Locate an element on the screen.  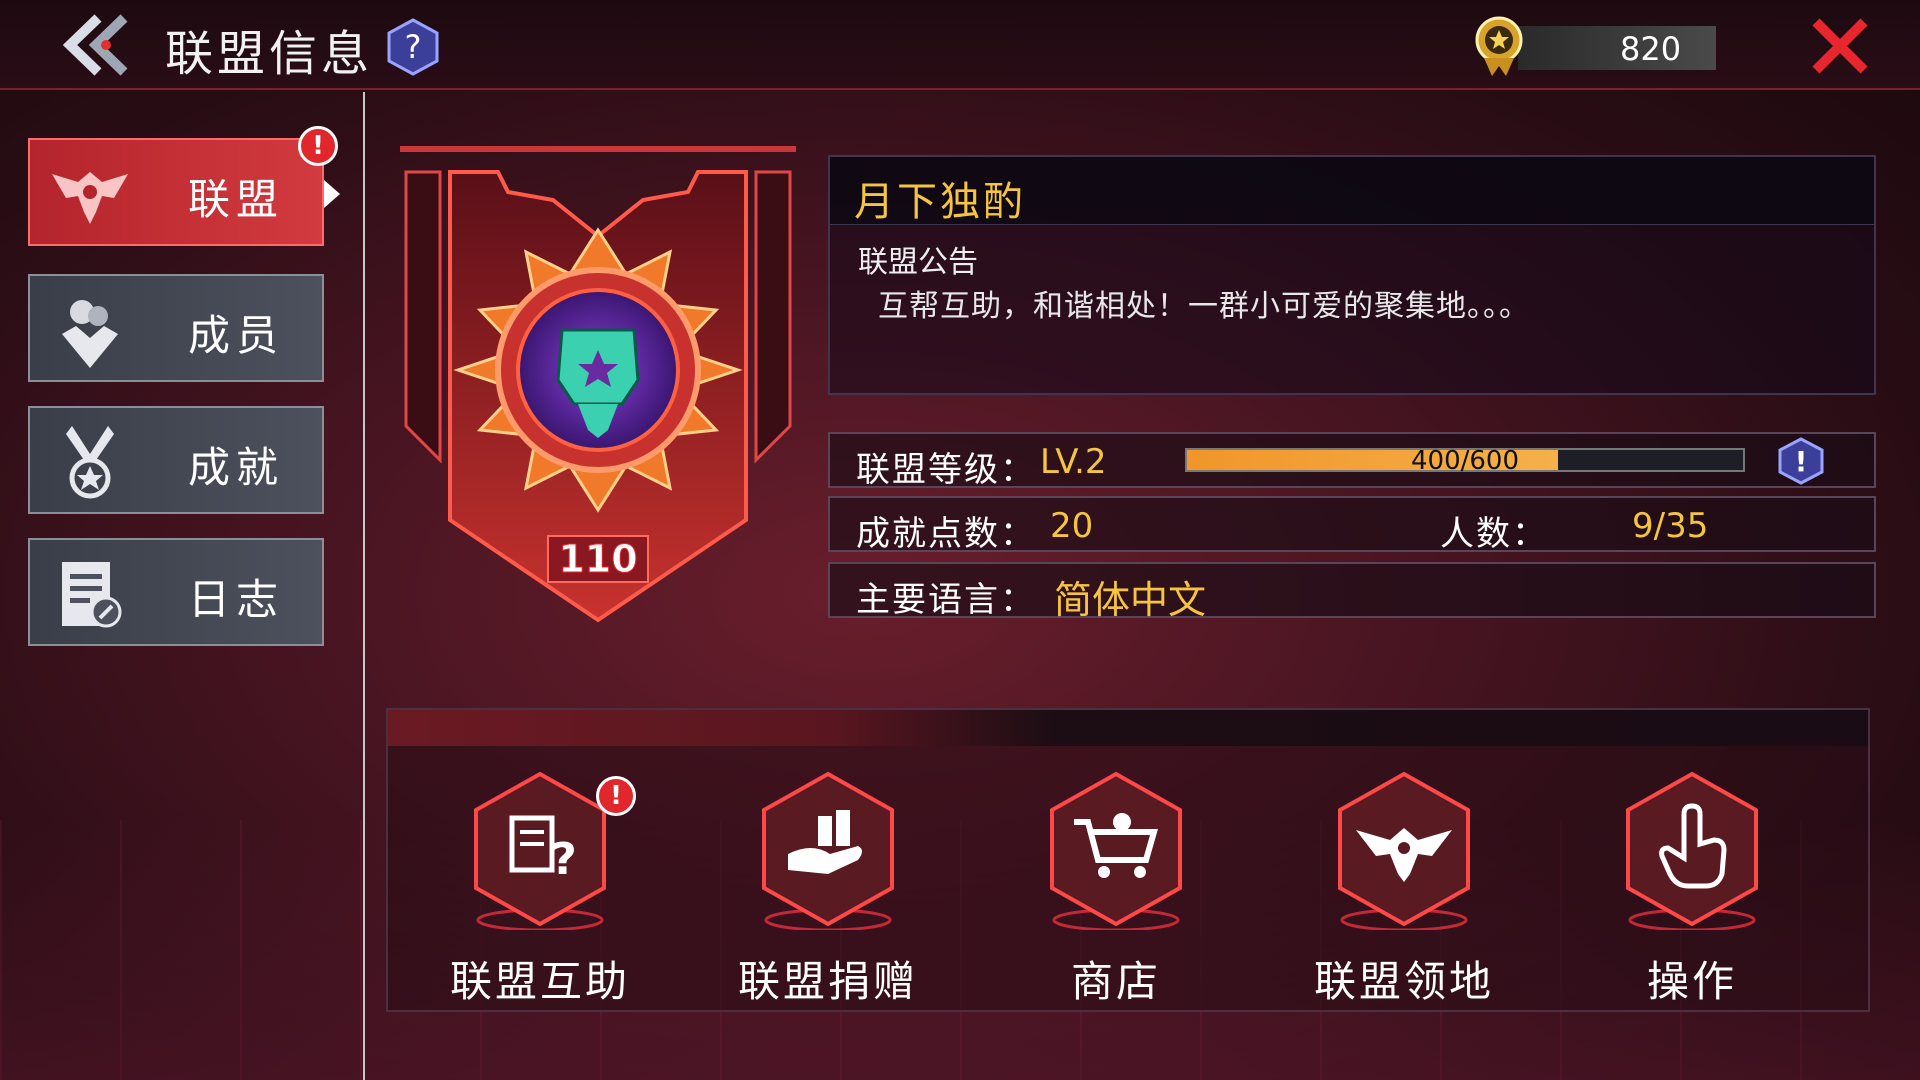
sidebar-item-alliance: 联盟 ! is located at coordinates (184, 186).